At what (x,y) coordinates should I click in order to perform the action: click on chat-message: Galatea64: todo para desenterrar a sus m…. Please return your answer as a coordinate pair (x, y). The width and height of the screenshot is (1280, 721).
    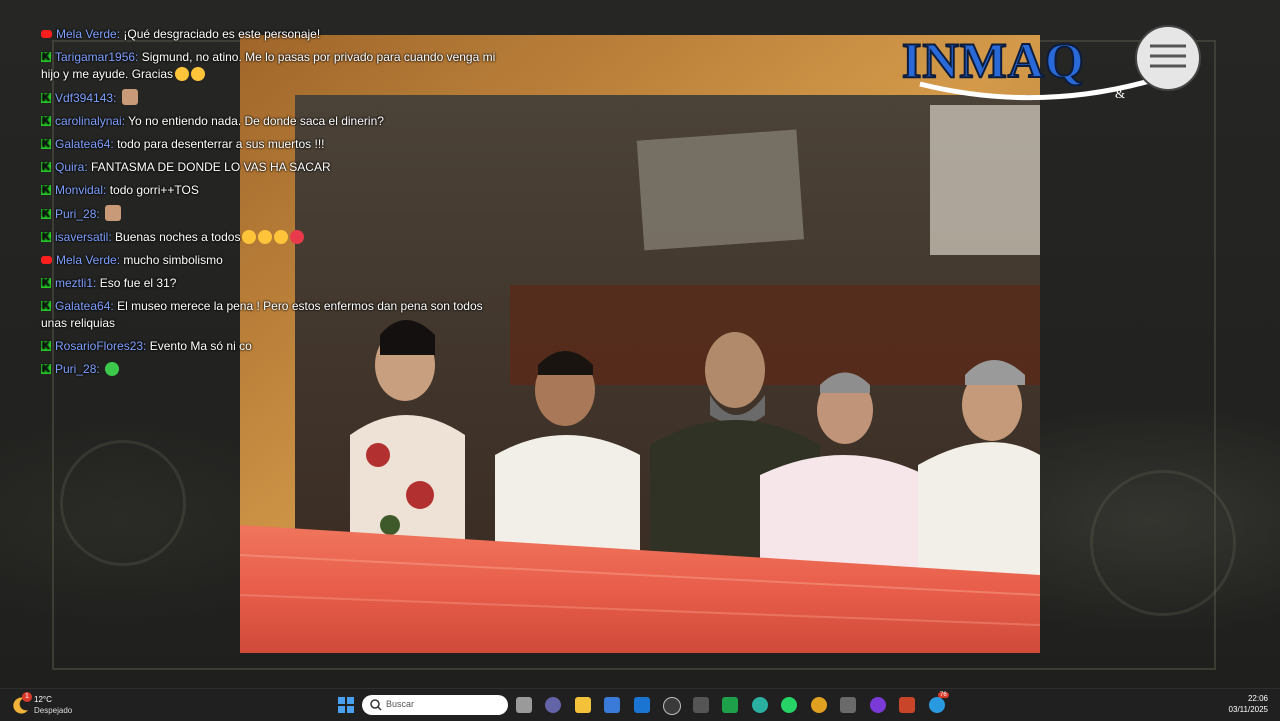
    Looking at the image, I should click on (276, 144).